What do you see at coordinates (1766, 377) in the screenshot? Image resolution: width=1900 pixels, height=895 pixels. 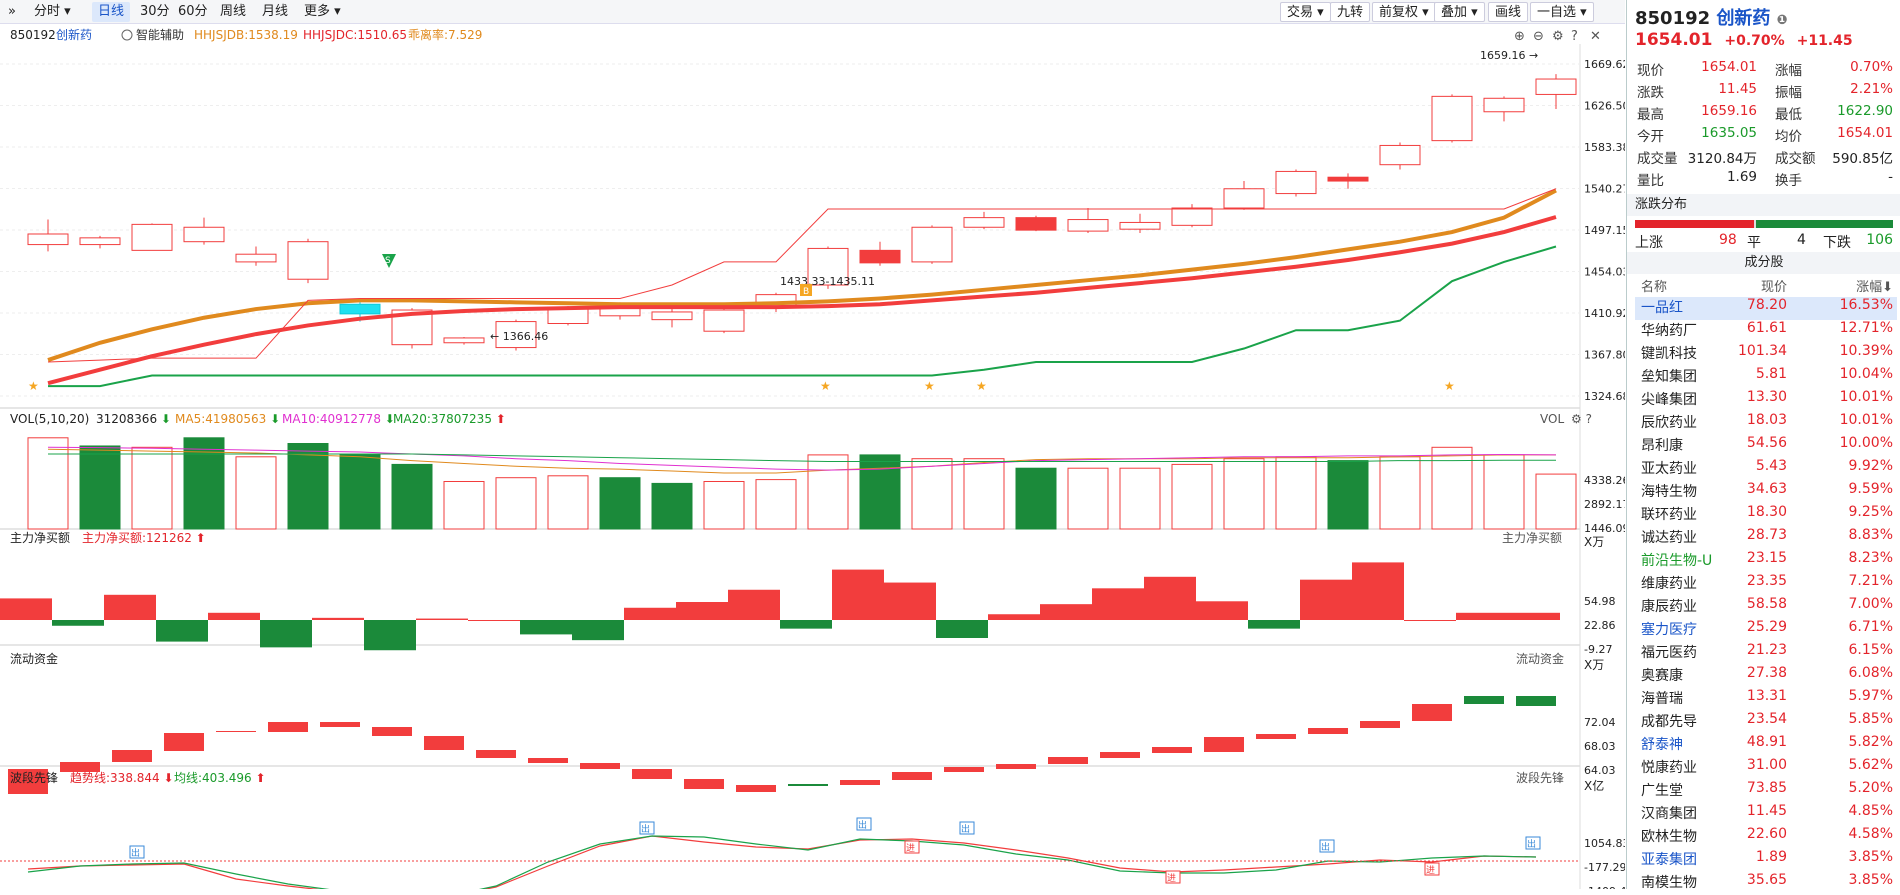 I see `stock-row: 垒知集团 5.81 10.04%` at bounding box center [1766, 377].